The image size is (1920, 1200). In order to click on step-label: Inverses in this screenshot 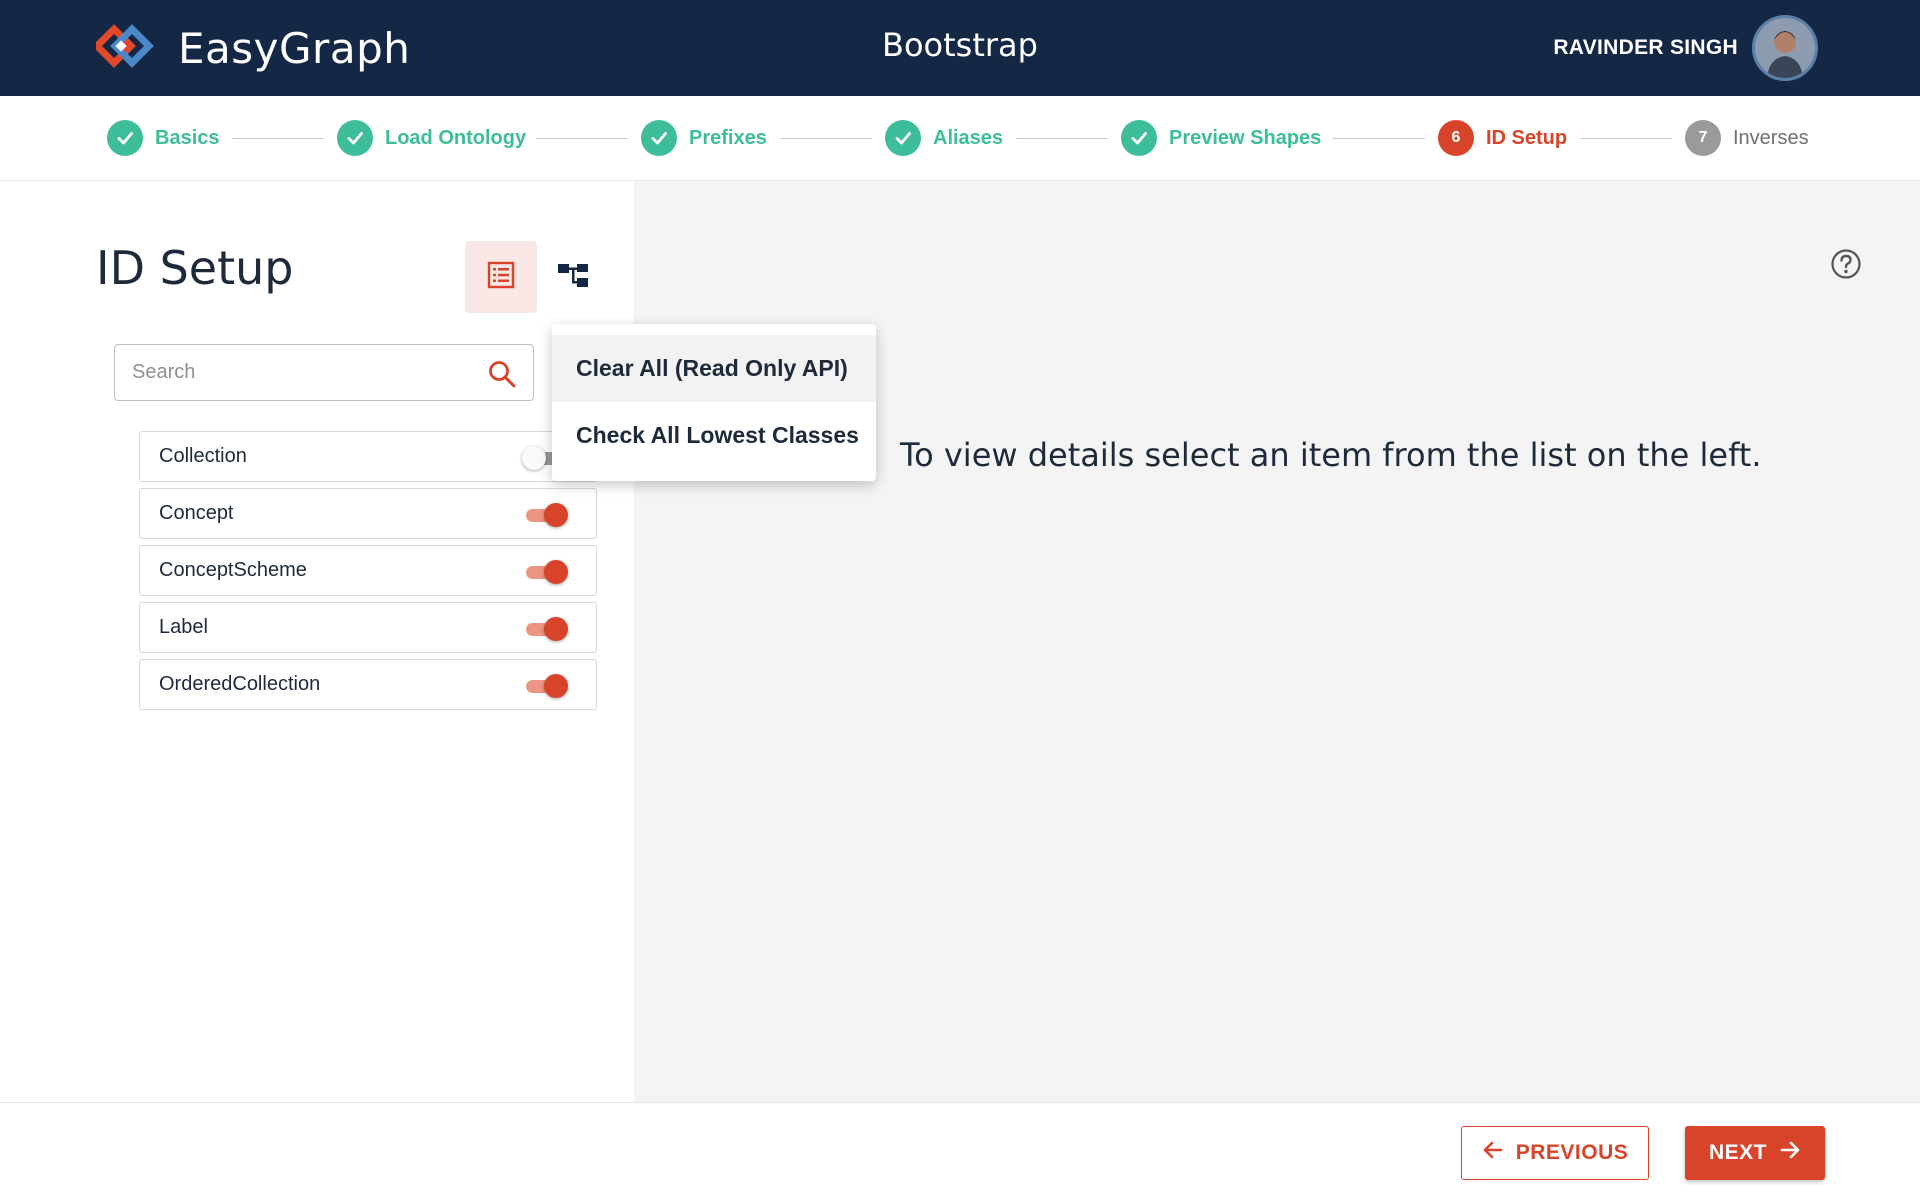, I will do `click(1771, 137)`.